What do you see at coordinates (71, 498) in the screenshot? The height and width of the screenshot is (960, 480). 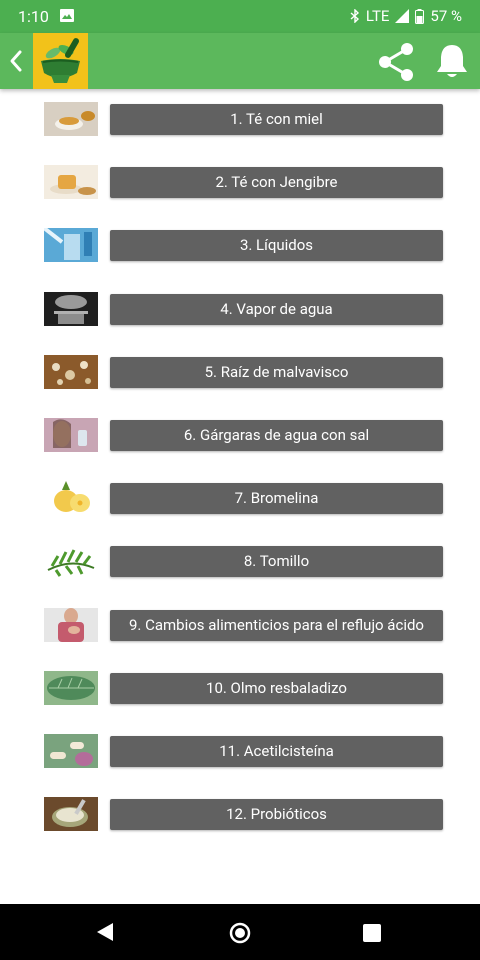 I see `pineapple-photo` at bounding box center [71, 498].